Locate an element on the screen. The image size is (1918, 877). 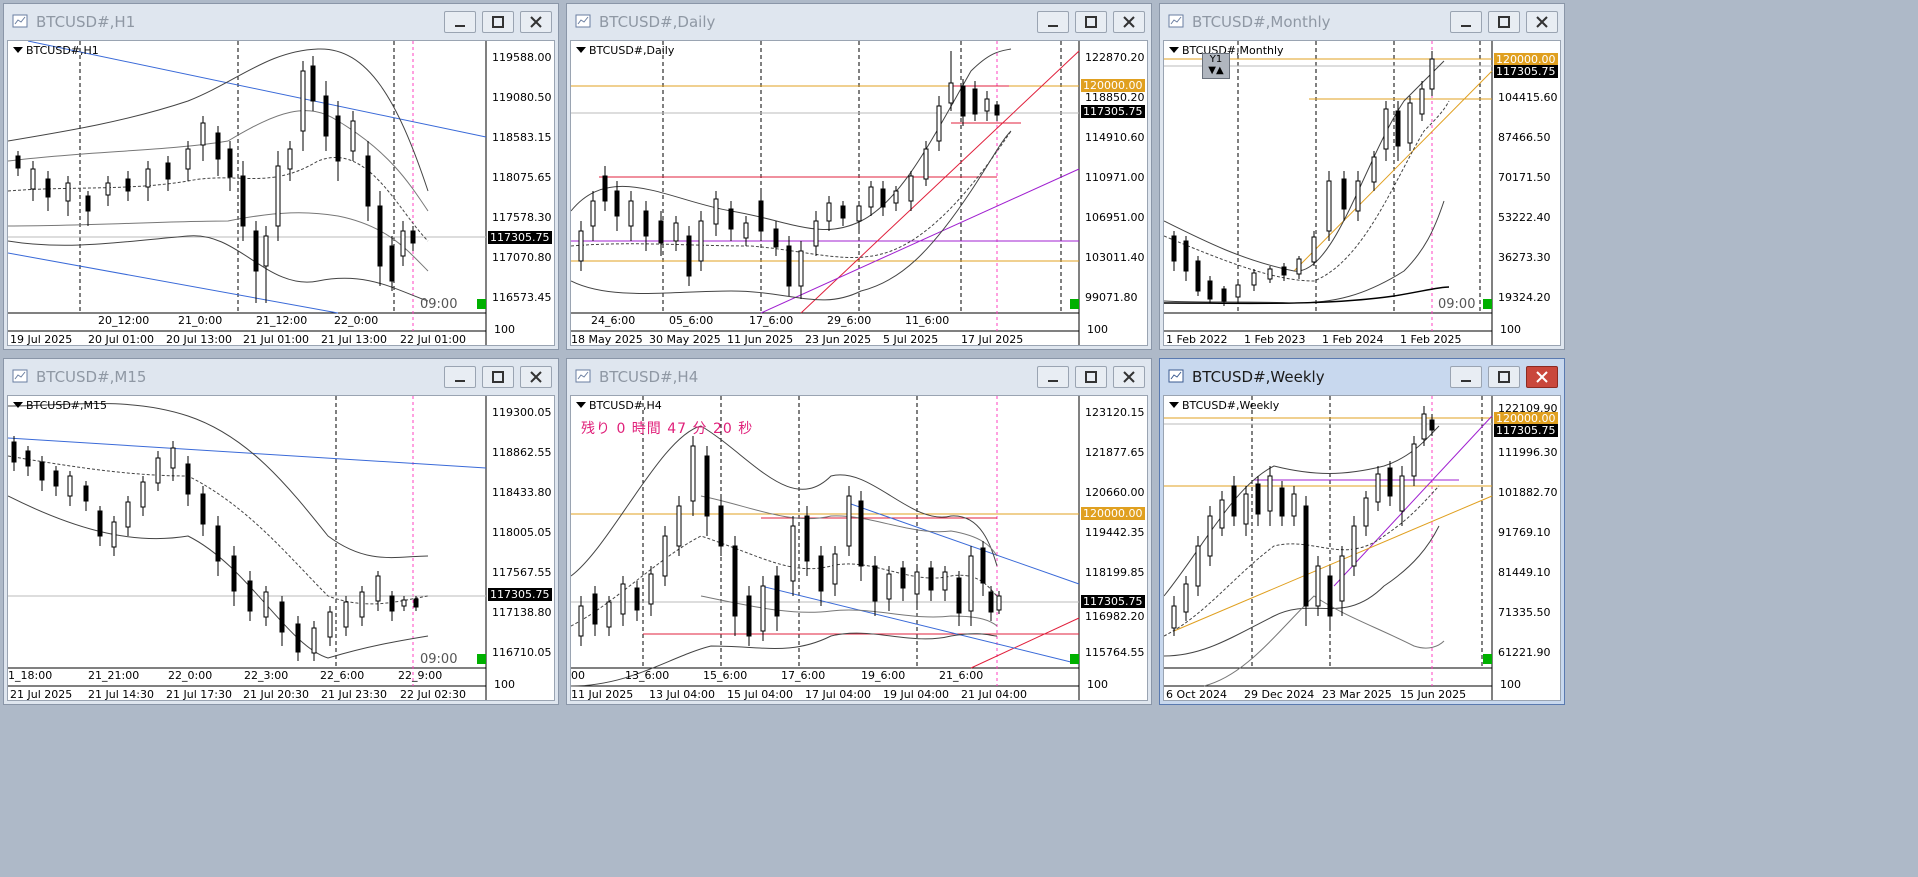
time-label: 21 Jul 01:00 is located at coordinates (276, 339).